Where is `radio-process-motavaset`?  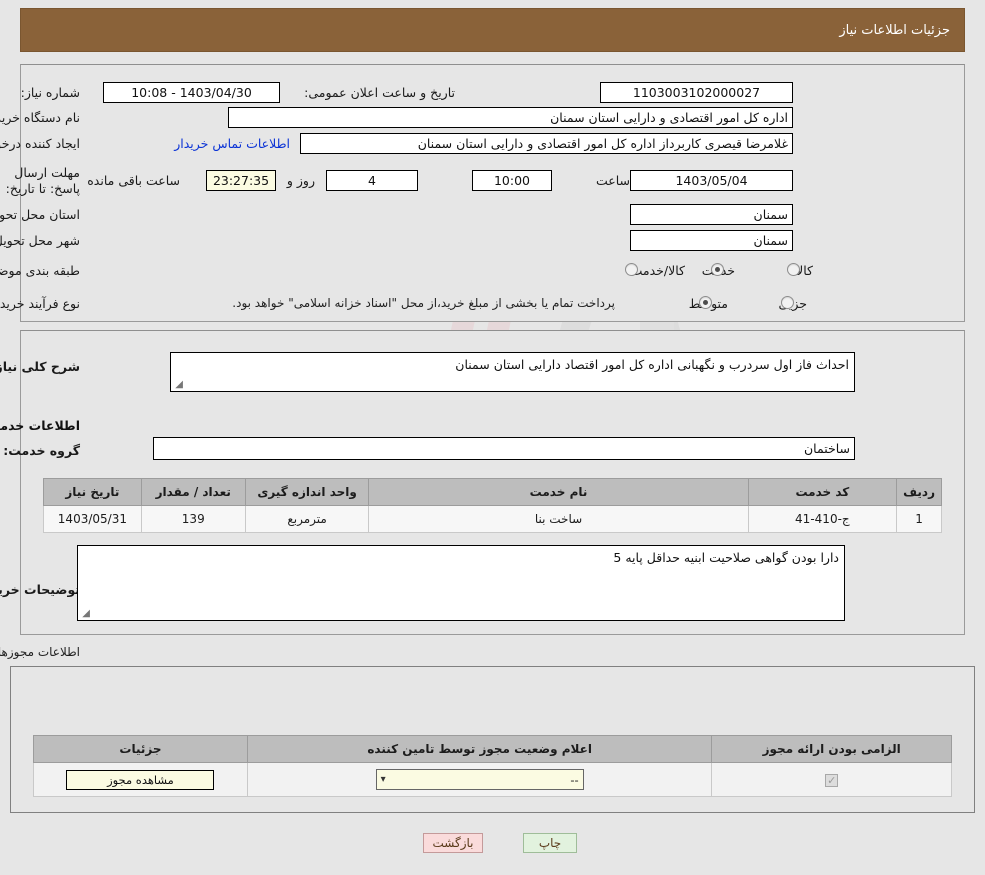 radio-process-motavaset is located at coordinates (705, 302).